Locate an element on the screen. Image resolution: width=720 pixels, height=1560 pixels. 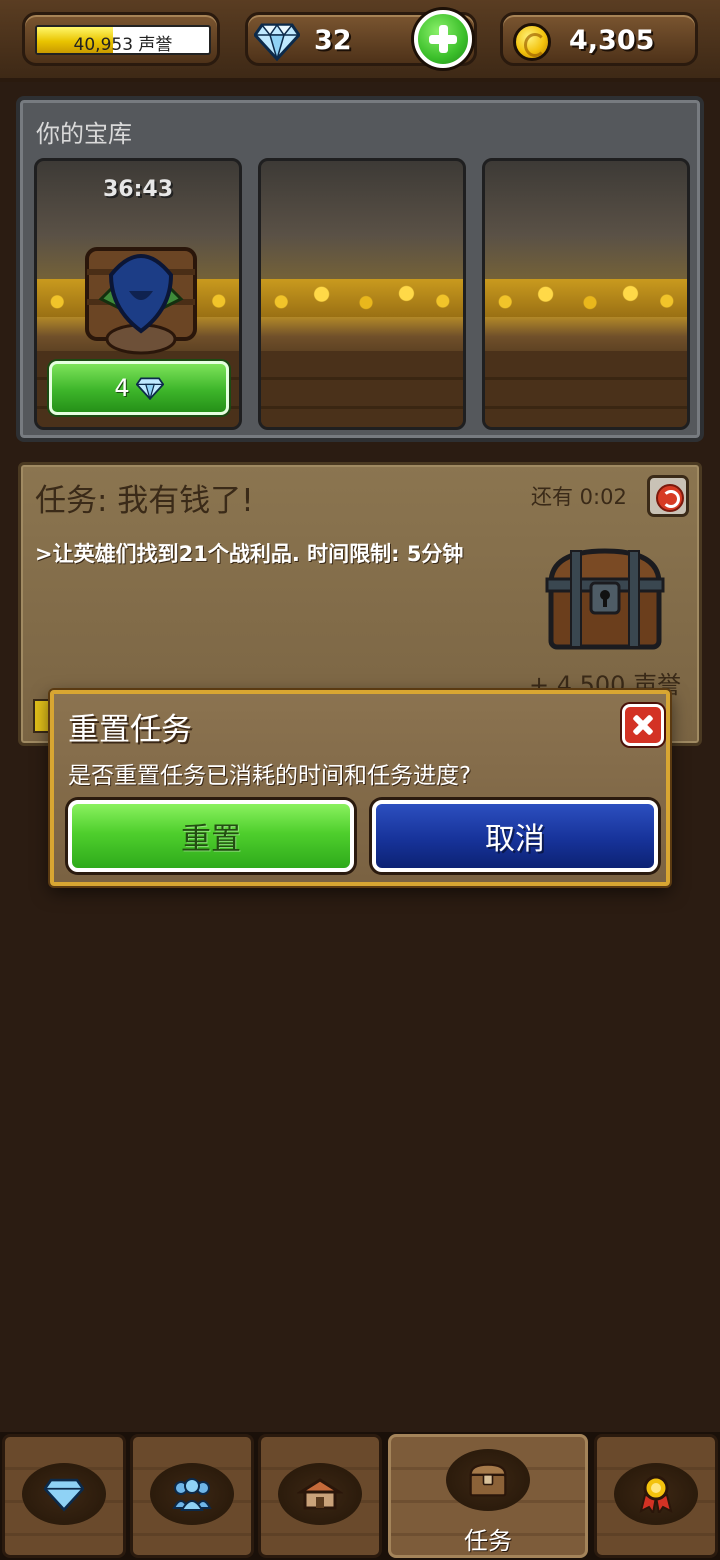
dialog-message: 是否重置任务已消耗的时间和任务进度? is located at coordinates (270, 776).